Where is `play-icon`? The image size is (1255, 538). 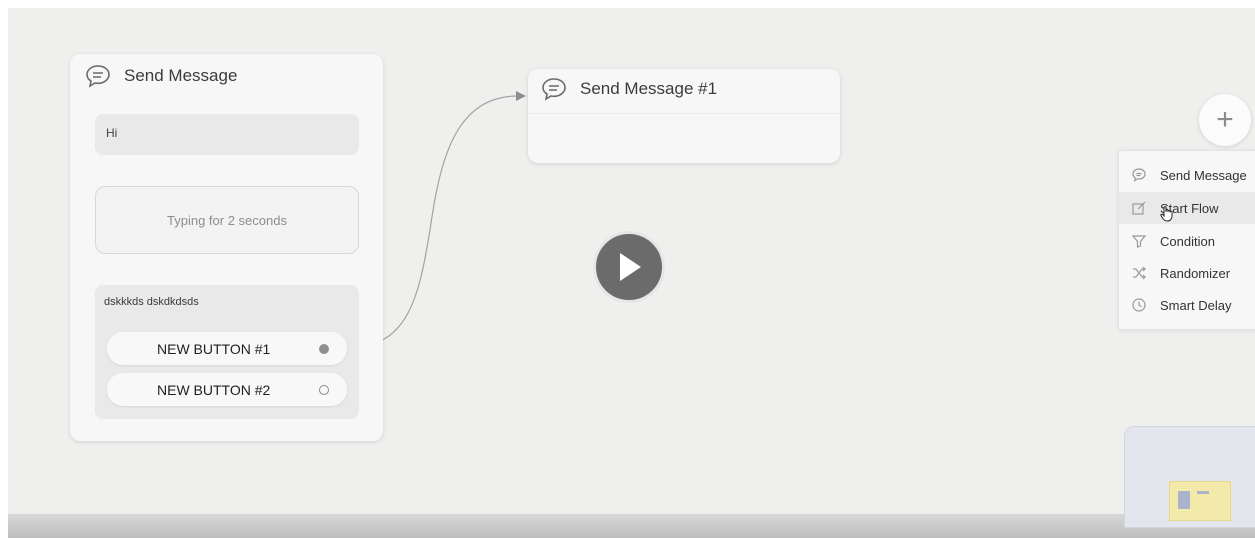 play-icon is located at coordinates (630, 267).